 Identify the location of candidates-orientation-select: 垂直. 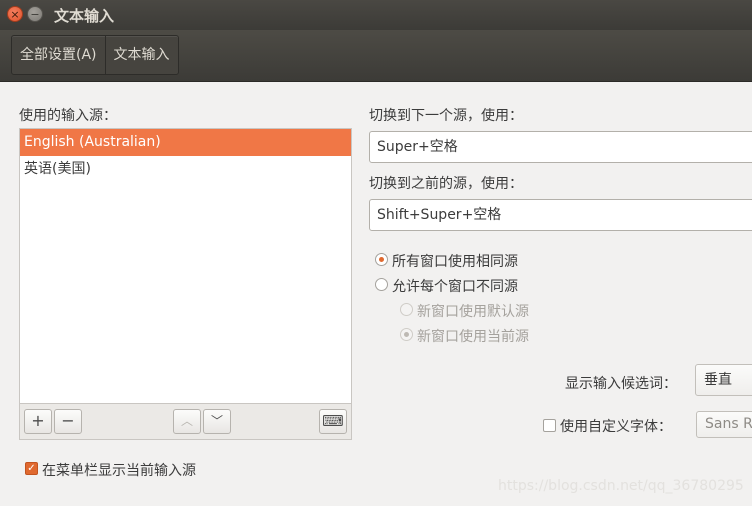
(723, 380).